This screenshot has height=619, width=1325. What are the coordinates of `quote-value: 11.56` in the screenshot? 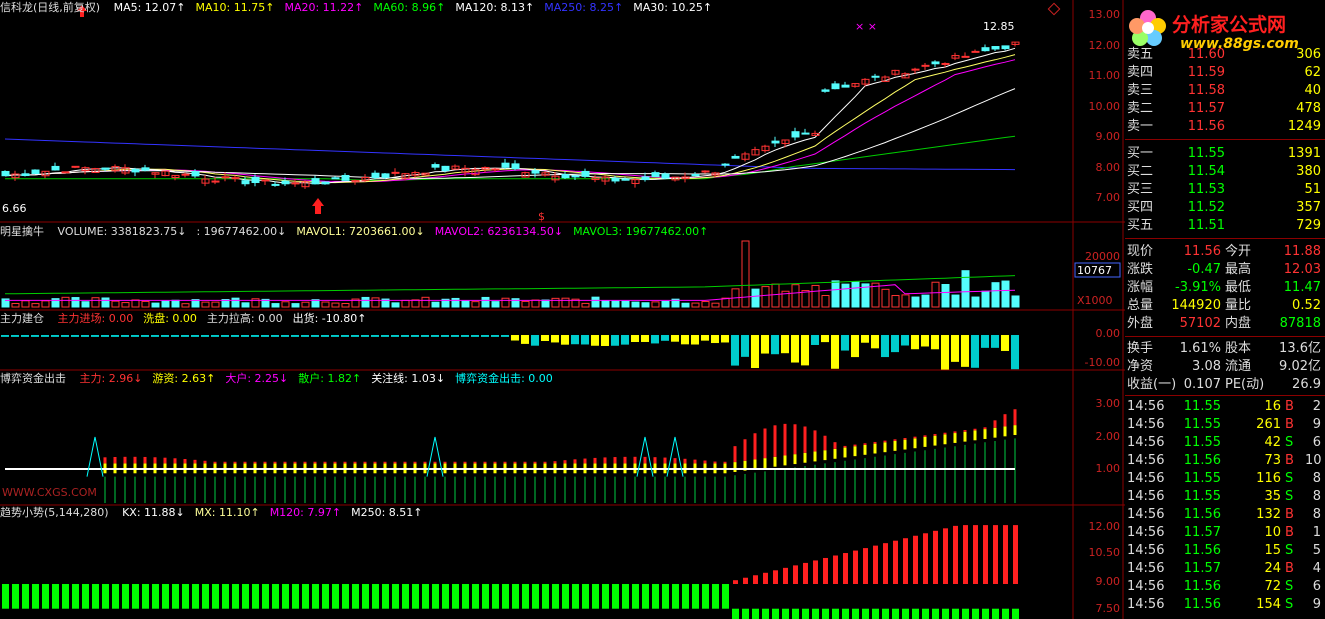 It's located at (1202, 251).